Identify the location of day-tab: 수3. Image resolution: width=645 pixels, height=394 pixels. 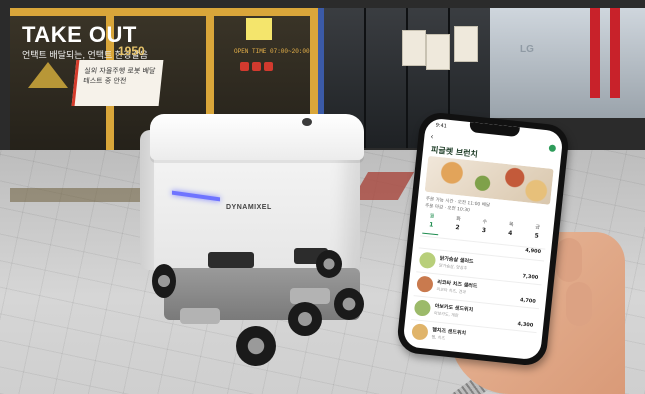
(484, 229).